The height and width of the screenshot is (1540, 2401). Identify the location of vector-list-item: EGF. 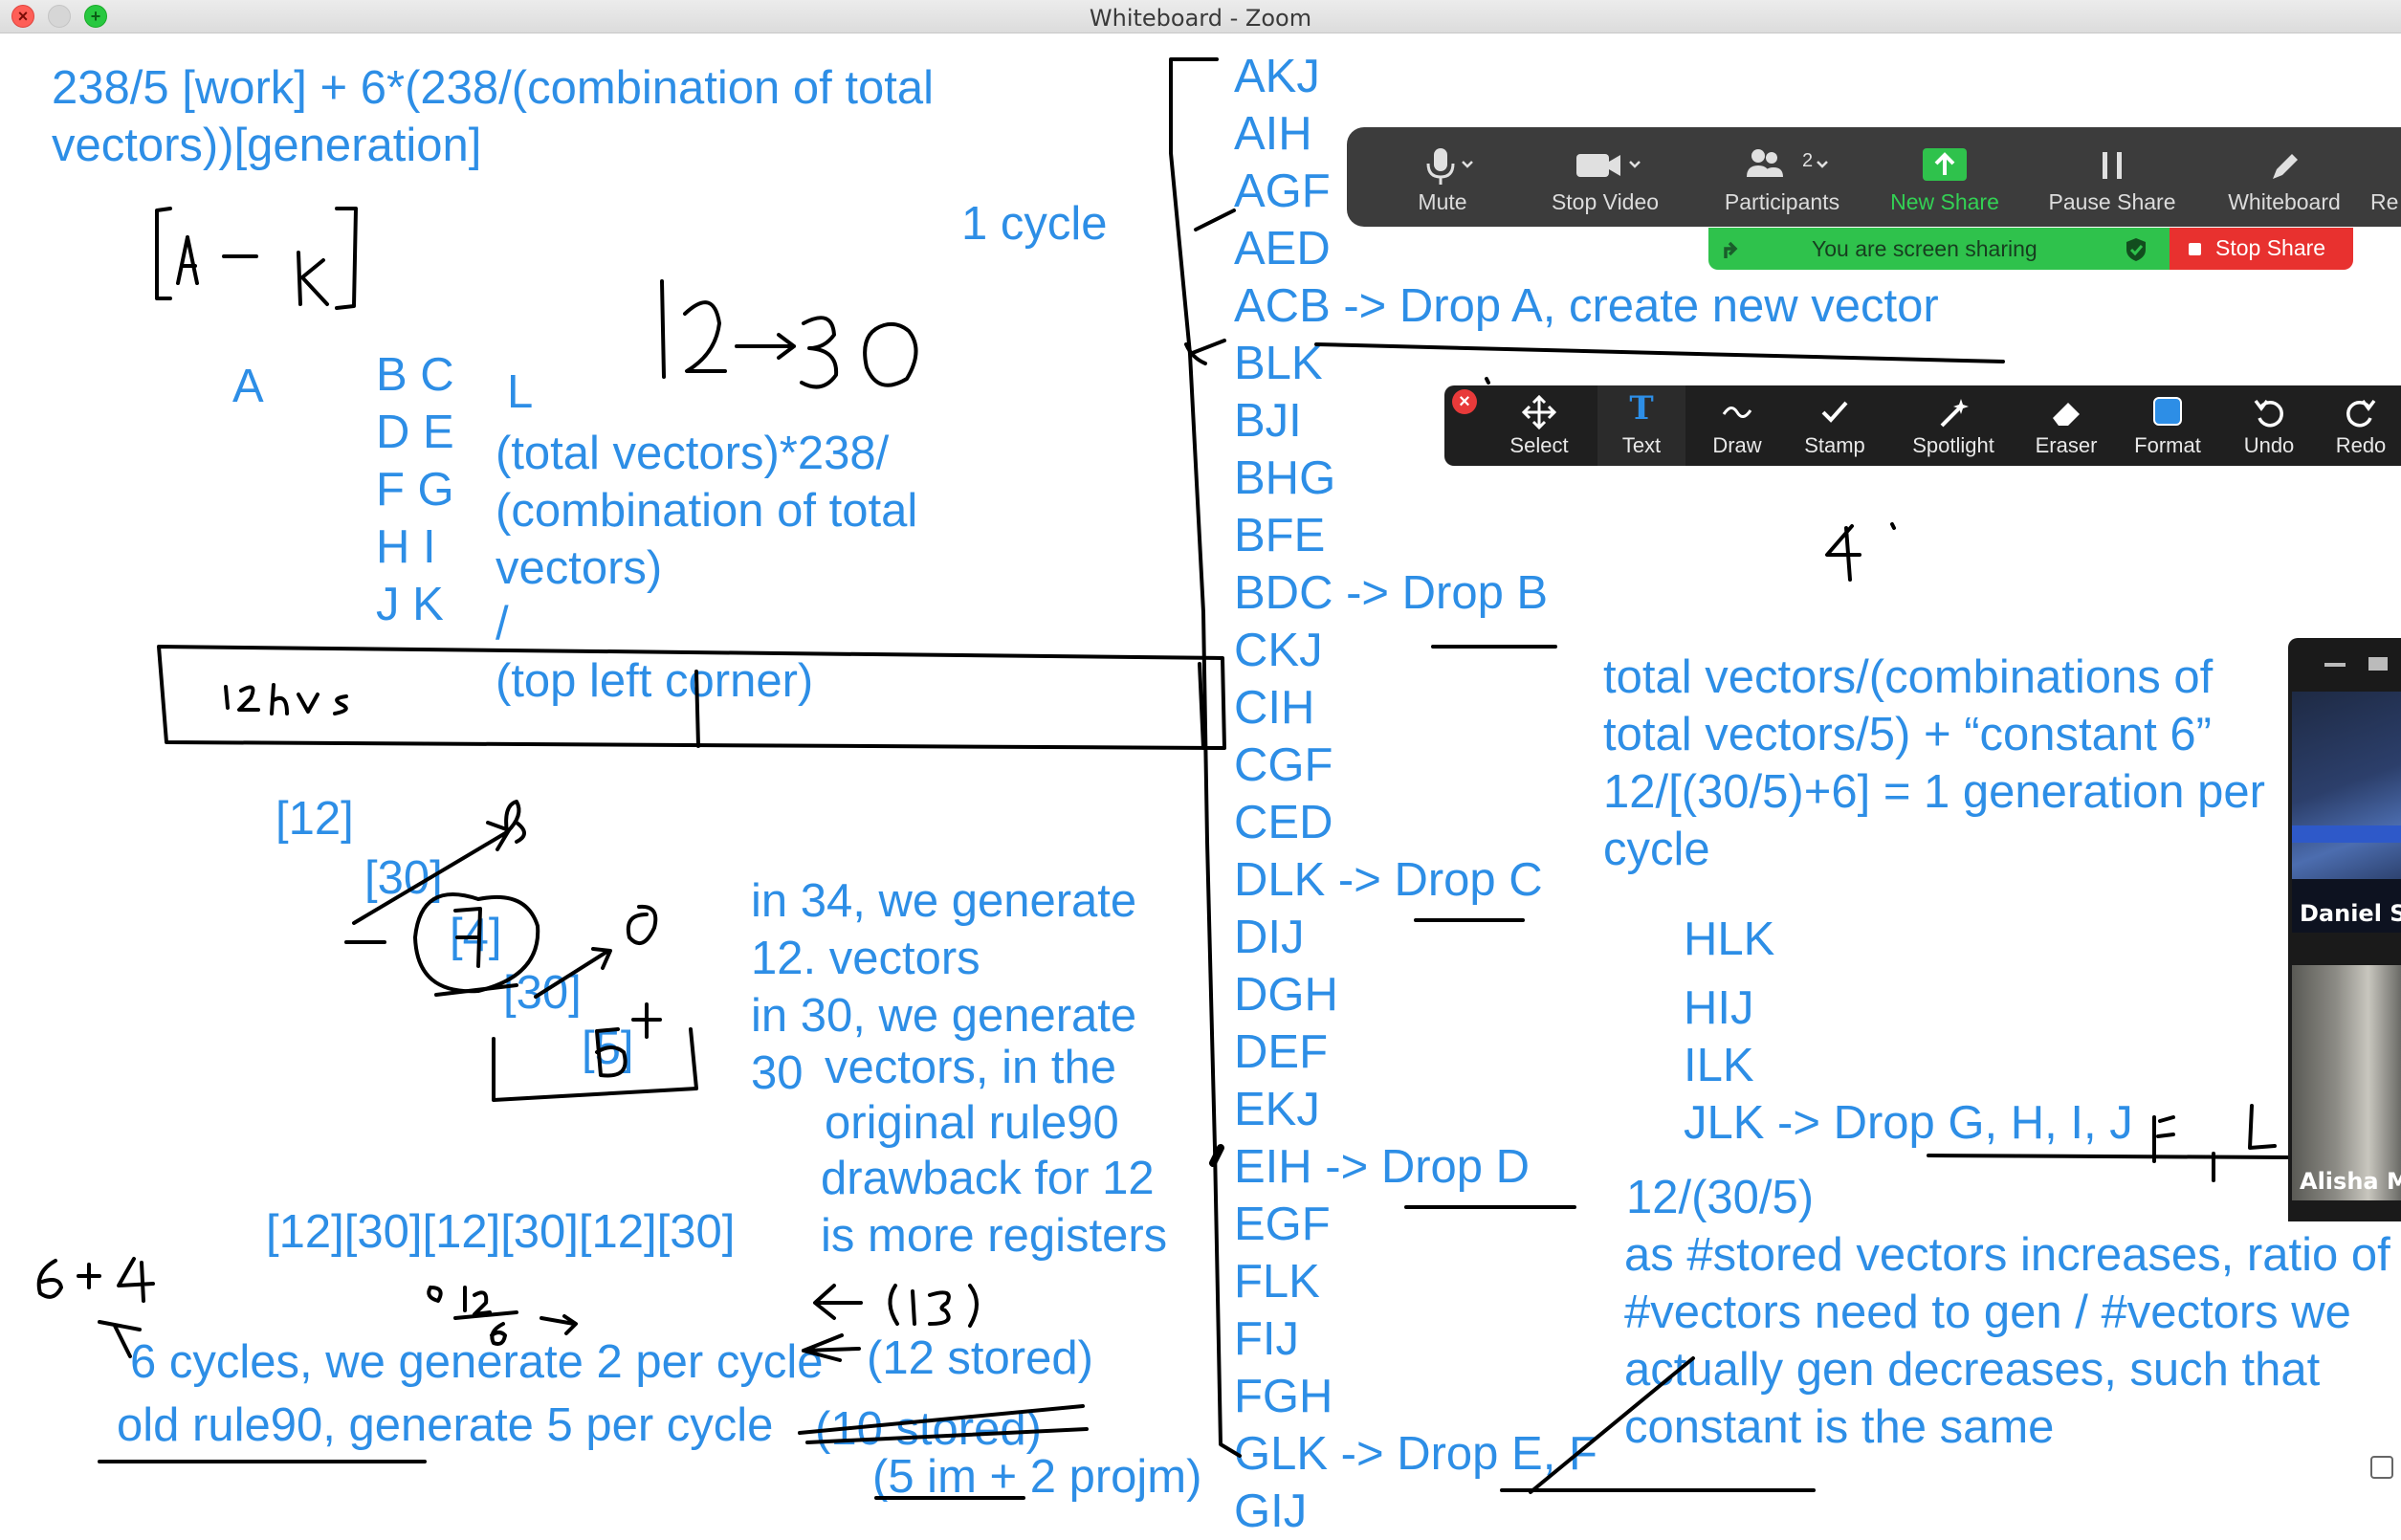
(1282, 1224).